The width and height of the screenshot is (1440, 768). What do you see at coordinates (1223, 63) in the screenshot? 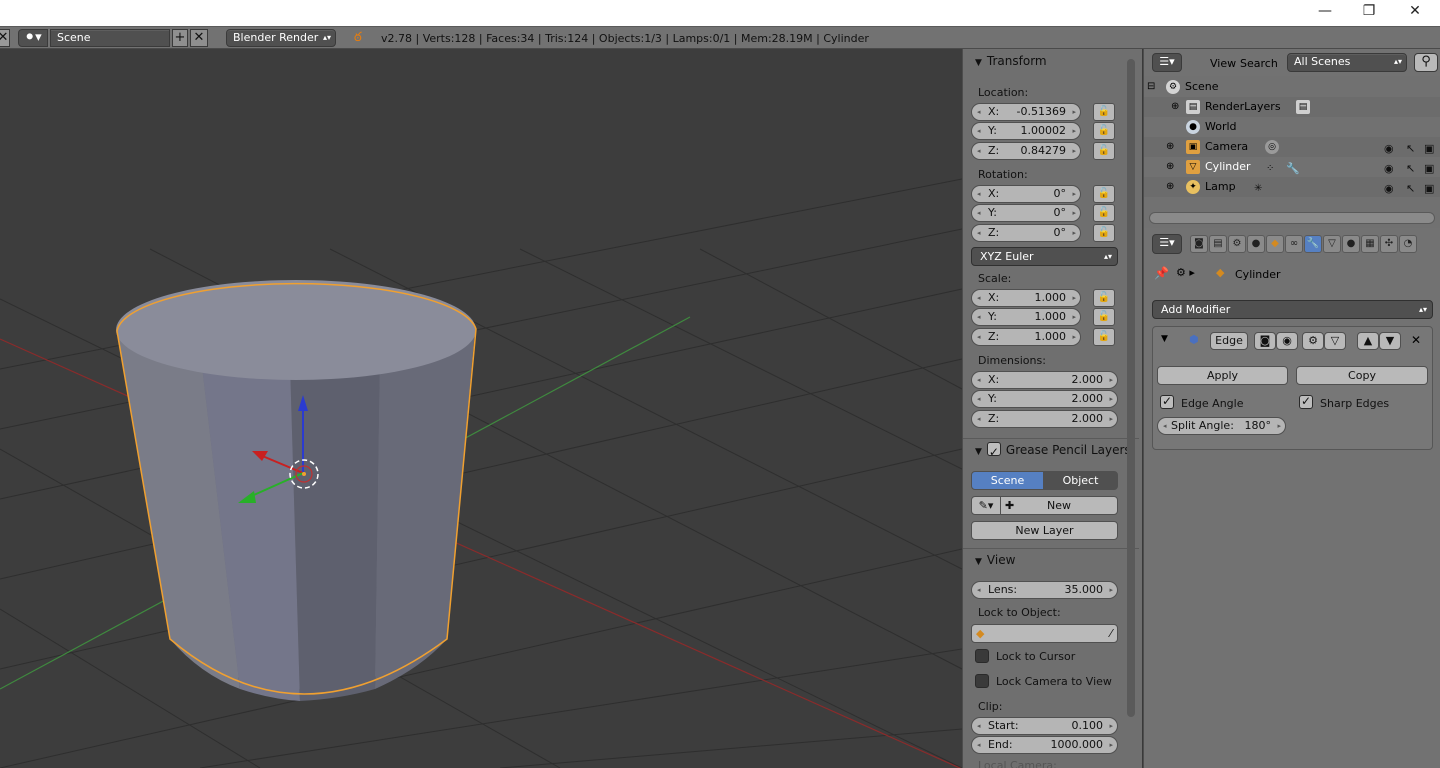
I see `outliner-view-menu: View` at bounding box center [1223, 63].